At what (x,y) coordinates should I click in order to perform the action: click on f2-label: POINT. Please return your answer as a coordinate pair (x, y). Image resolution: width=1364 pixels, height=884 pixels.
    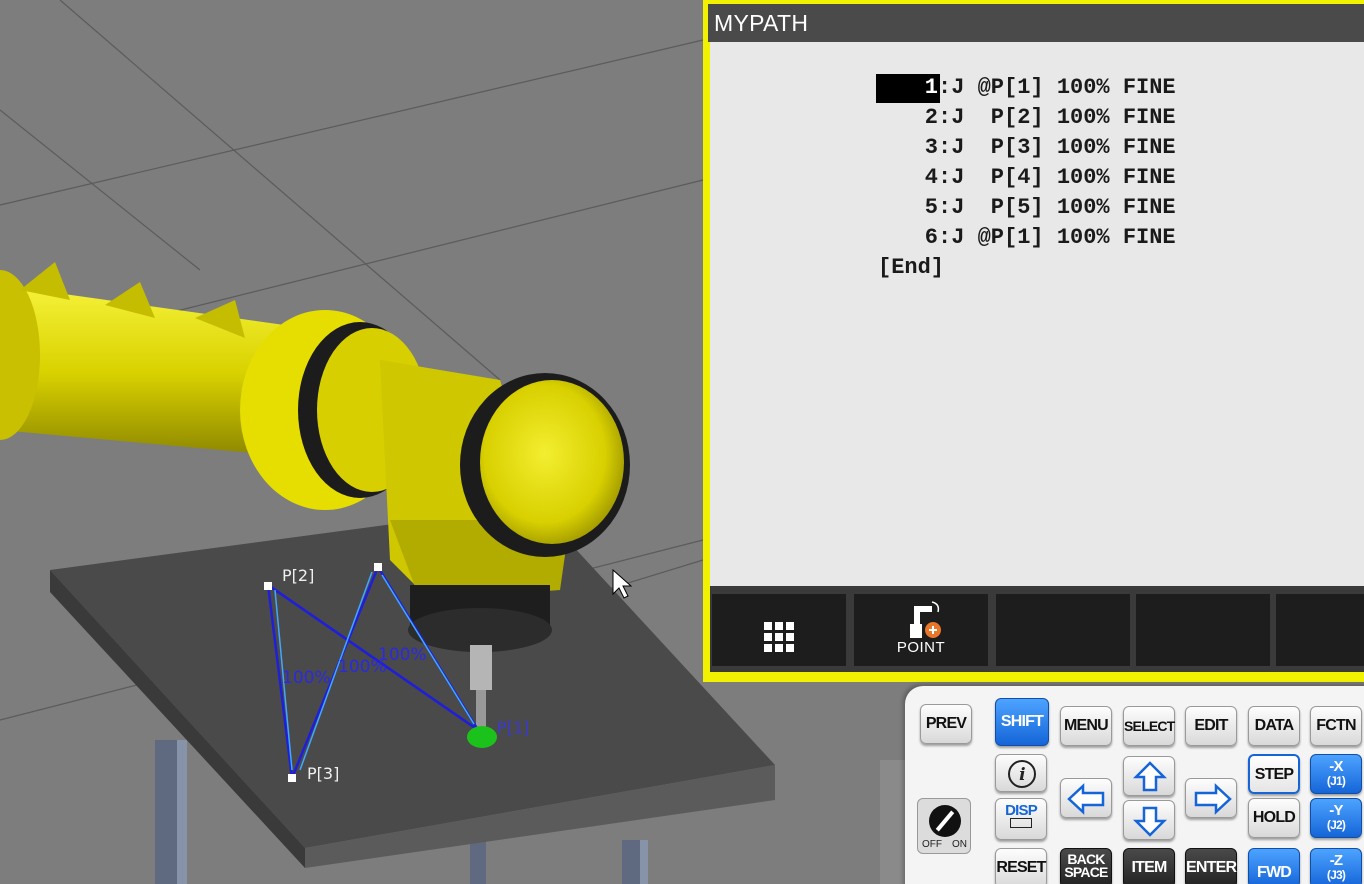
    Looking at the image, I should click on (921, 647).